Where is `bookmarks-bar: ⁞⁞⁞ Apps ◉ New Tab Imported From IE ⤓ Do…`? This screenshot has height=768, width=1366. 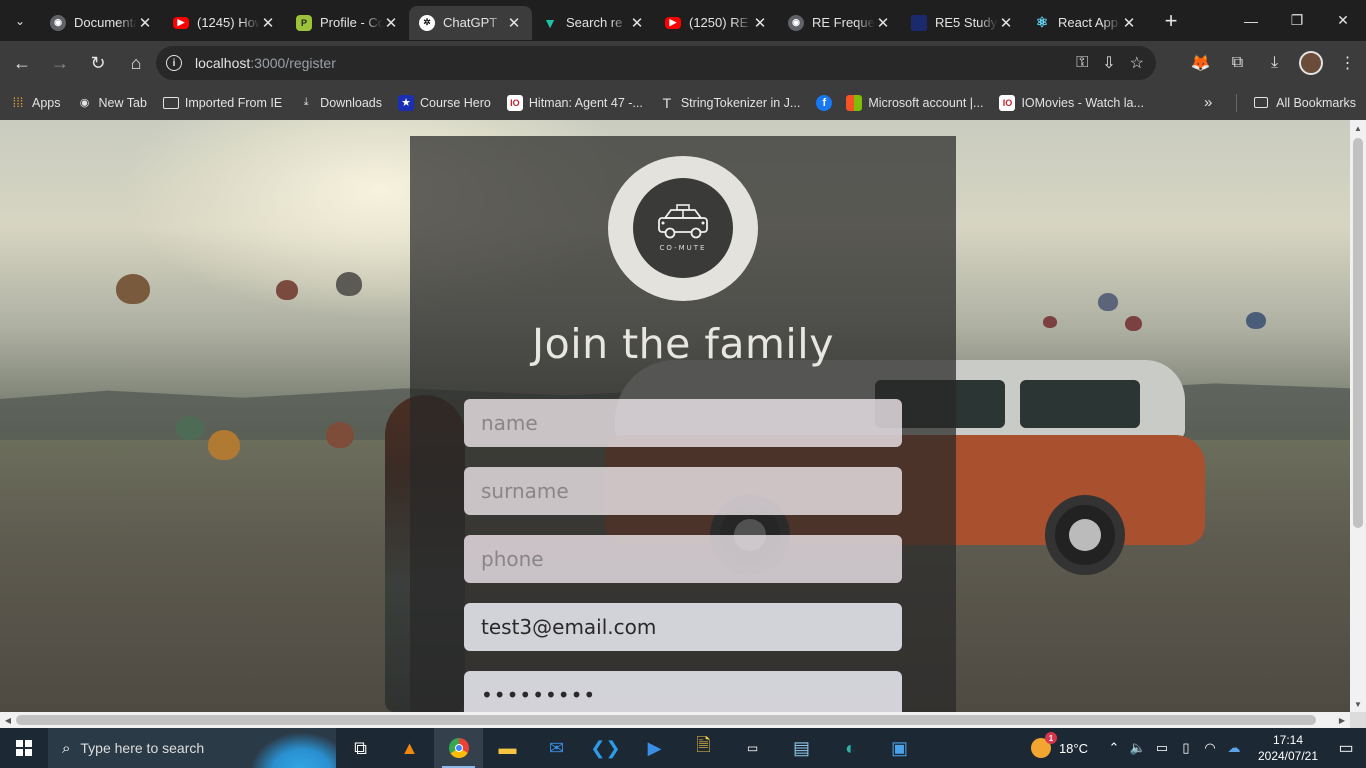 bookmarks-bar: ⁞⁞⁞ Apps ◉ New Tab Imported From IE ⤓ Do… is located at coordinates (683, 102).